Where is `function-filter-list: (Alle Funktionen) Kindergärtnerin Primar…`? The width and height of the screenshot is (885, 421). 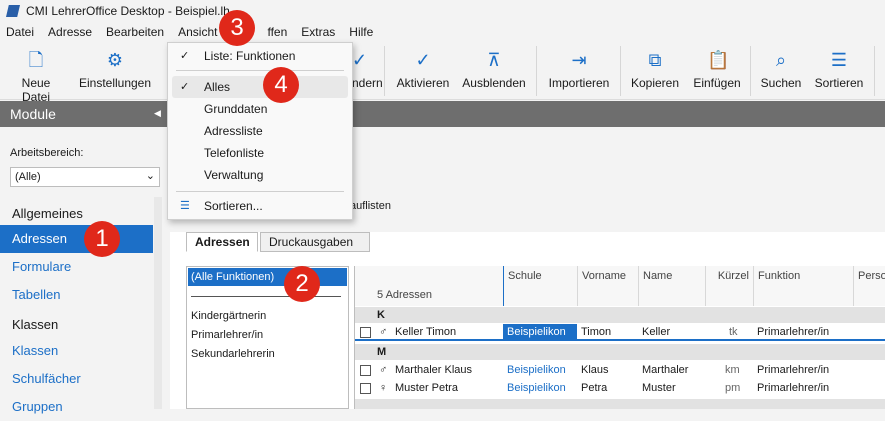
function-filter-list: (Alle Funktionen) Kindergärtnerin Primar… is located at coordinates (267, 337).